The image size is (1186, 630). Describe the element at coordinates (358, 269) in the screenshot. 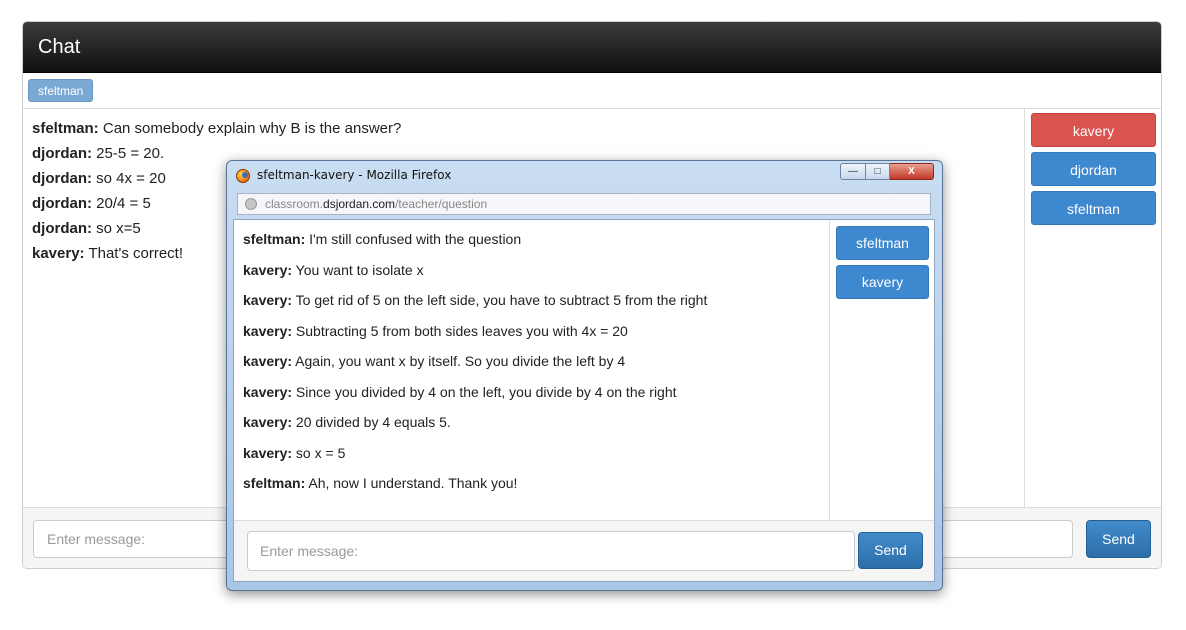

I see `message-text: You want to isolate x` at that location.